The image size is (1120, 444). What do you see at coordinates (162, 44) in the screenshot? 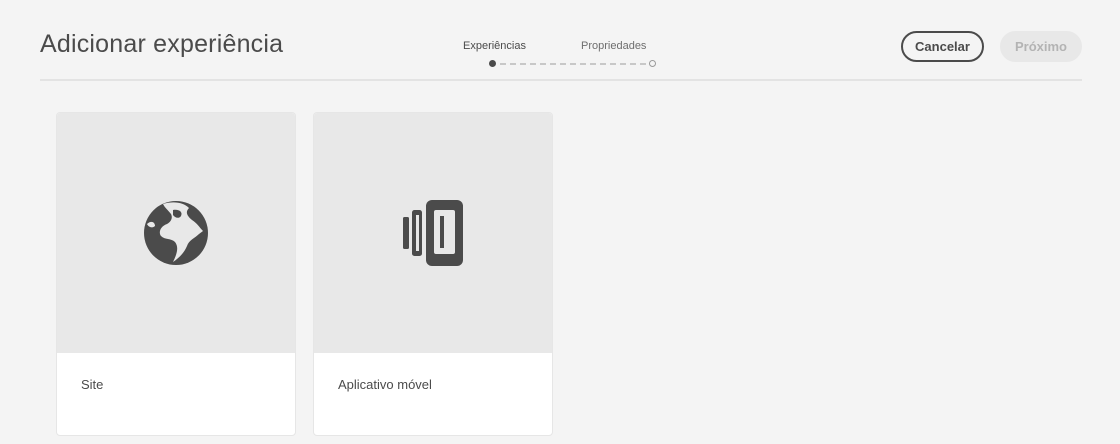
I see `page-title: Adicionar experiência` at bounding box center [162, 44].